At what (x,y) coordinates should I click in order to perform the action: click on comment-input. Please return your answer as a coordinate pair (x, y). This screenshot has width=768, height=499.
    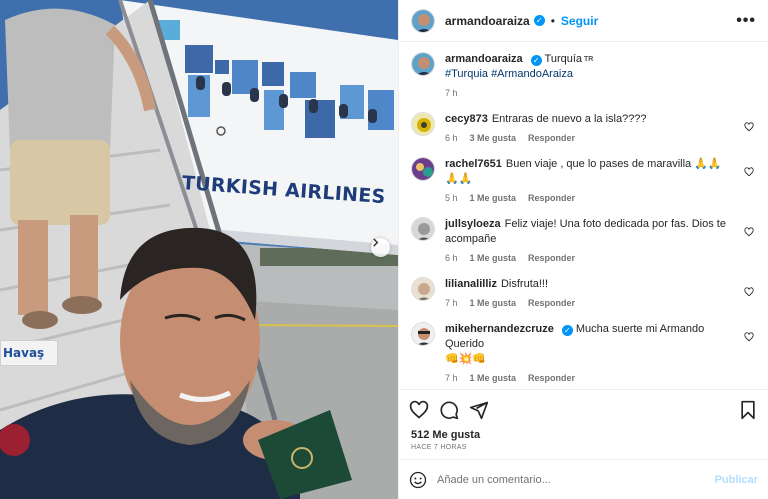
    Looking at the image, I should click on (576, 479).